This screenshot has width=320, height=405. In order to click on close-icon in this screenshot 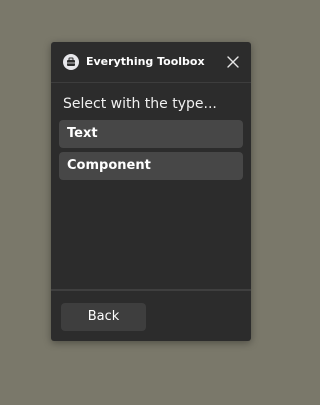, I will do `click(233, 62)`.